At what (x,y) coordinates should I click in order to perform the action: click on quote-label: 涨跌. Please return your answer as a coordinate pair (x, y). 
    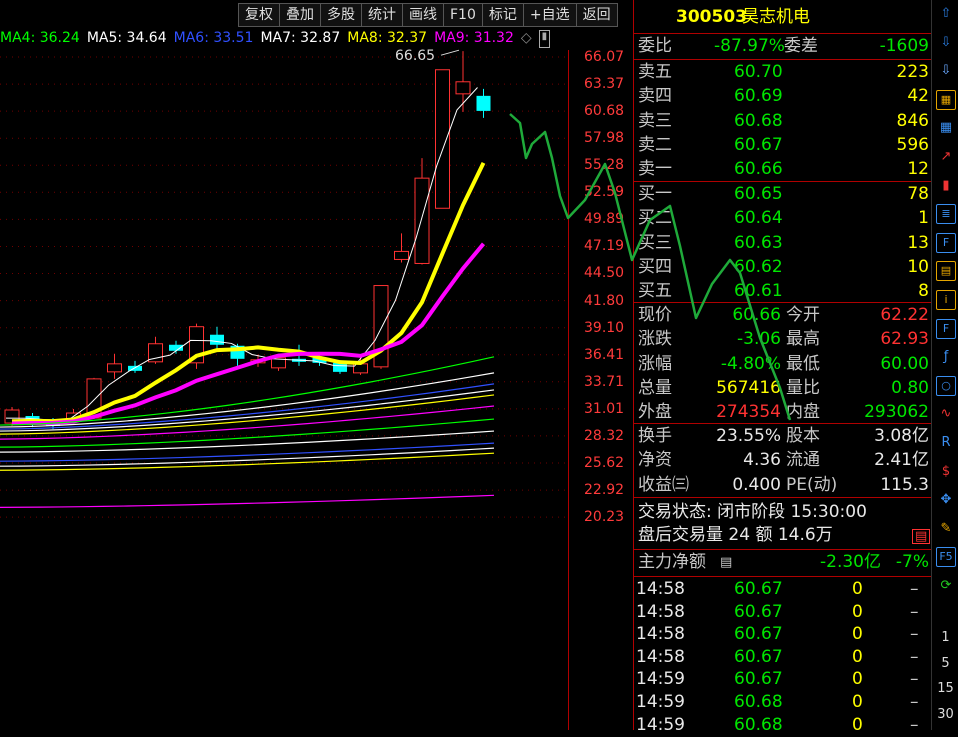
    Looking at the image, I should click on (655, 339).